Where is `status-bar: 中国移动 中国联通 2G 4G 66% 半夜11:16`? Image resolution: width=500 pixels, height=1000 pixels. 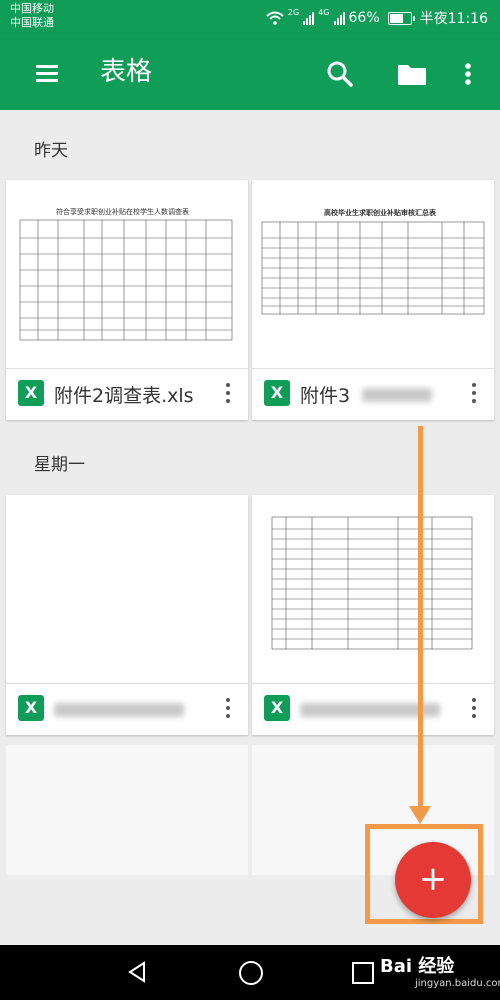 status-bar: 中国移动 中国联通 2G 4G 66% 半夜11:16 is located at coordinates (250, 17).